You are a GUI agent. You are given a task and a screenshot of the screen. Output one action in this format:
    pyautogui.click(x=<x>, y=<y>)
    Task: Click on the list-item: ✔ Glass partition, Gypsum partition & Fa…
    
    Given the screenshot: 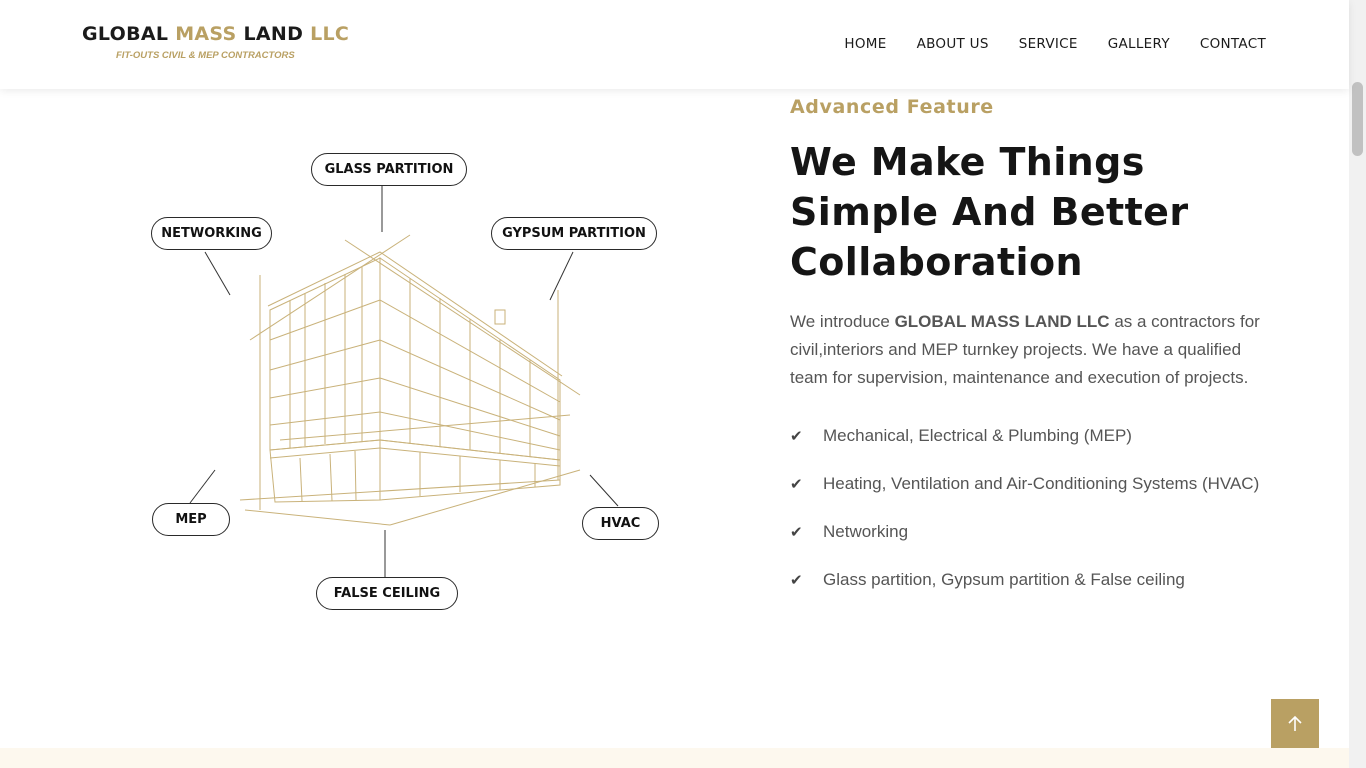 What is the action you would take?
    pyautogui.click(x=1025, y=580)
    